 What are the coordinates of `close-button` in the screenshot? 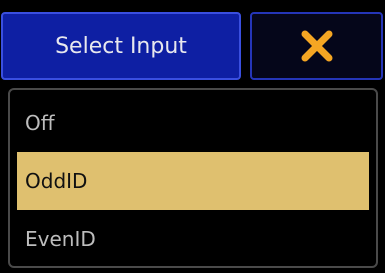 It's located at (316, 46).